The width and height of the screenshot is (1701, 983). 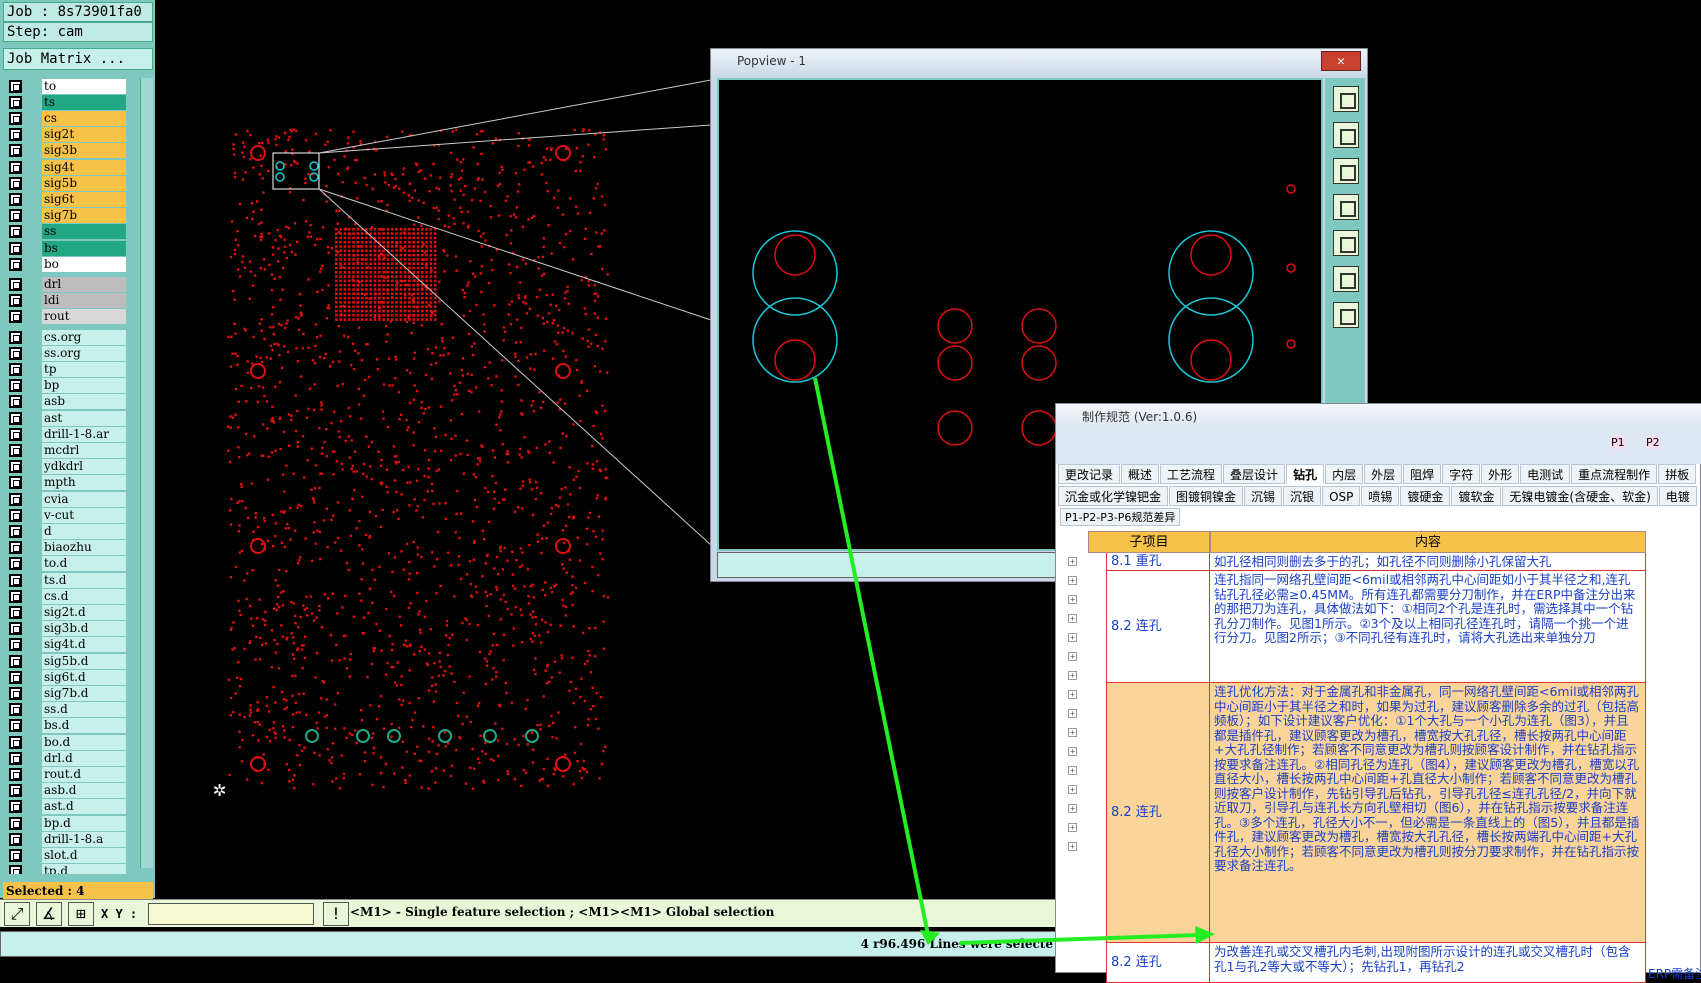 I want to click on layer-name: bp, so click(x=84, y=386).